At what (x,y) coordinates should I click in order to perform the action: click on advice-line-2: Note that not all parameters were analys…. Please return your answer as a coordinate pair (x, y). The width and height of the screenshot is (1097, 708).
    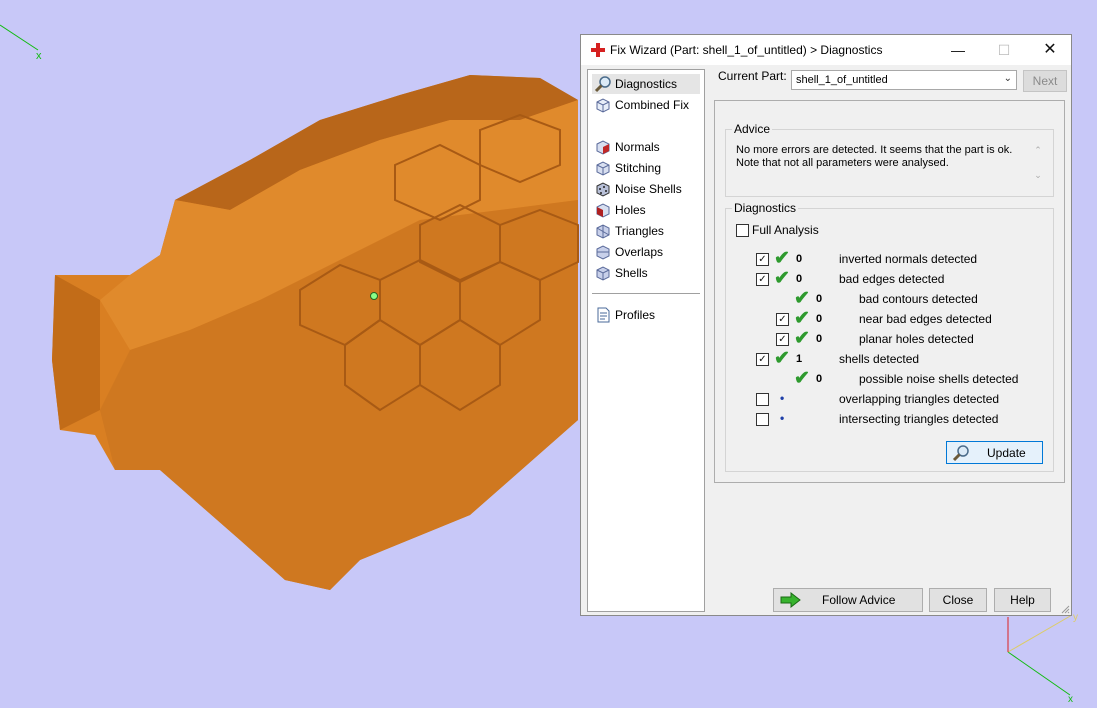
    Looking at the image, I should click on (842, 163).